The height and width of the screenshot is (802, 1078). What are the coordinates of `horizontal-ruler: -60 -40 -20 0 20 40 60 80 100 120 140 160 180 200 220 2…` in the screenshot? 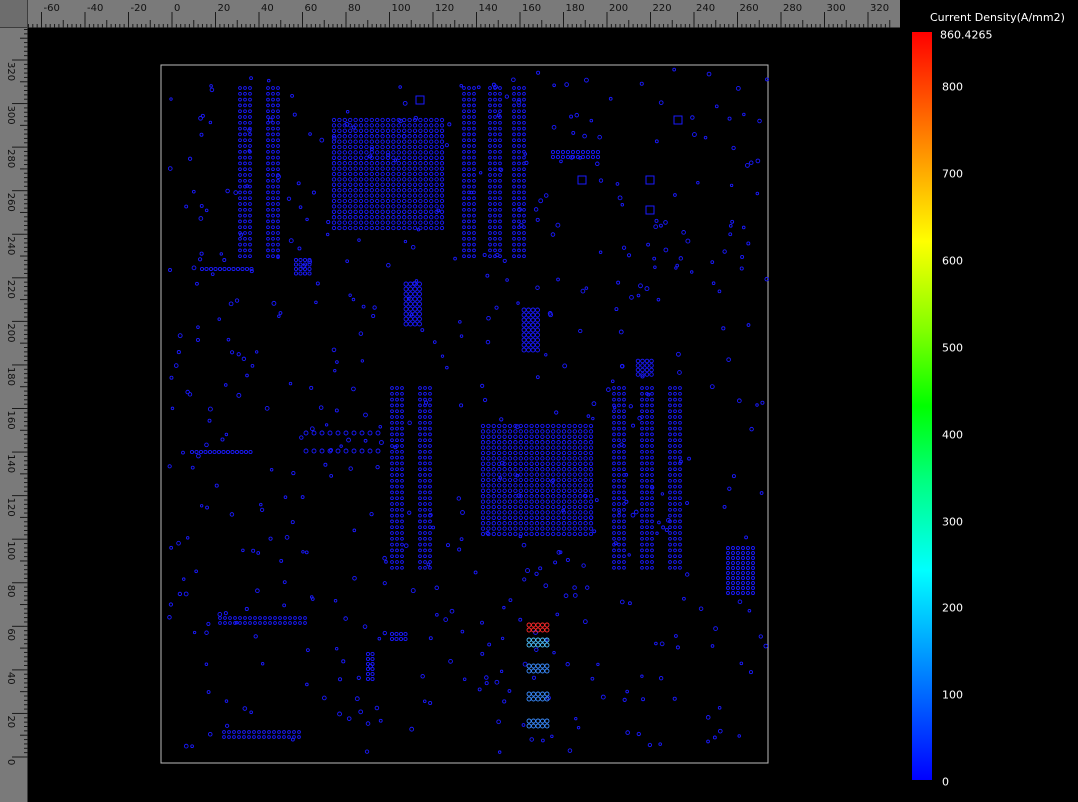 It's located at (464, 14).